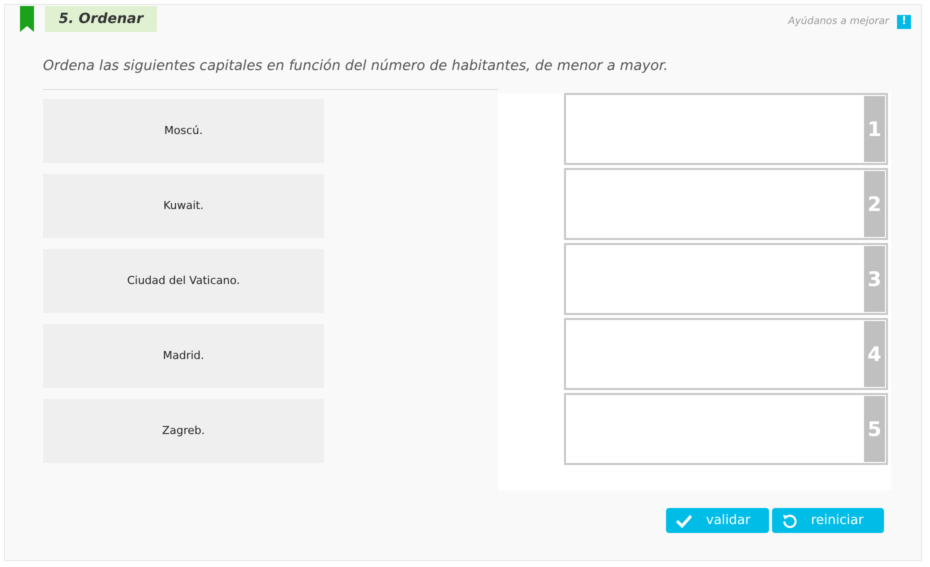  What do you see at coordinates (101, 19) in the screenshot?
I see `section-title: 5. Ordenar` at bounding box center [101, 19].